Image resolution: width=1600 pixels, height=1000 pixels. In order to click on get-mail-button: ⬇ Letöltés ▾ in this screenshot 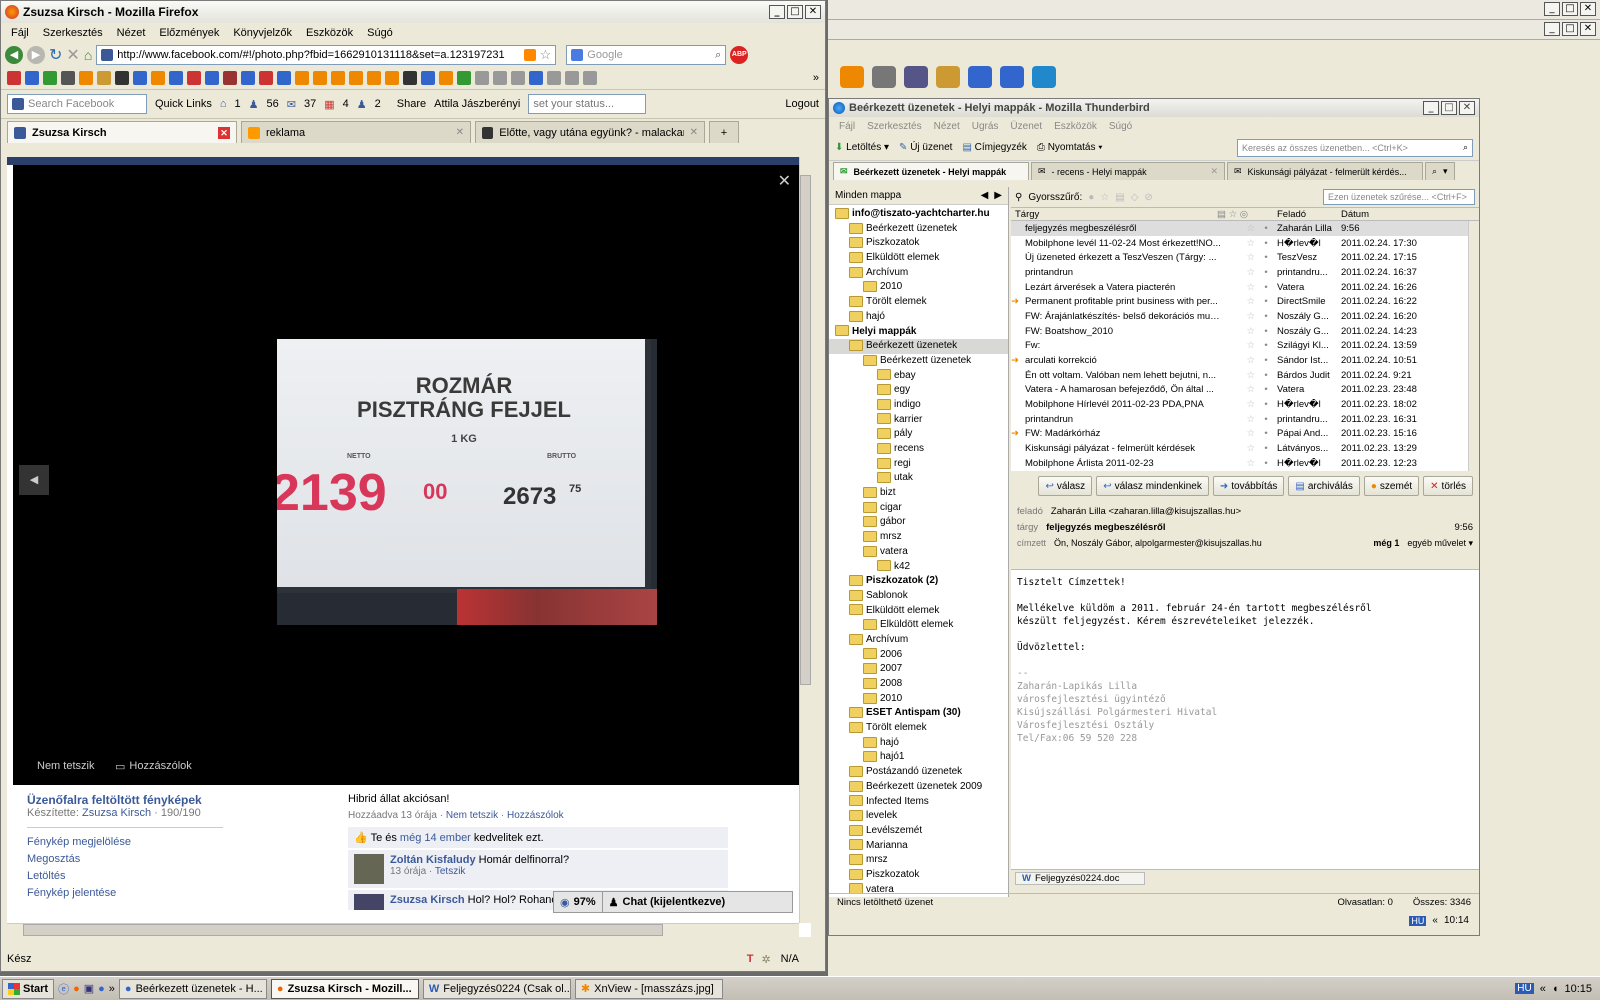, I will do `click(862, 147)`.